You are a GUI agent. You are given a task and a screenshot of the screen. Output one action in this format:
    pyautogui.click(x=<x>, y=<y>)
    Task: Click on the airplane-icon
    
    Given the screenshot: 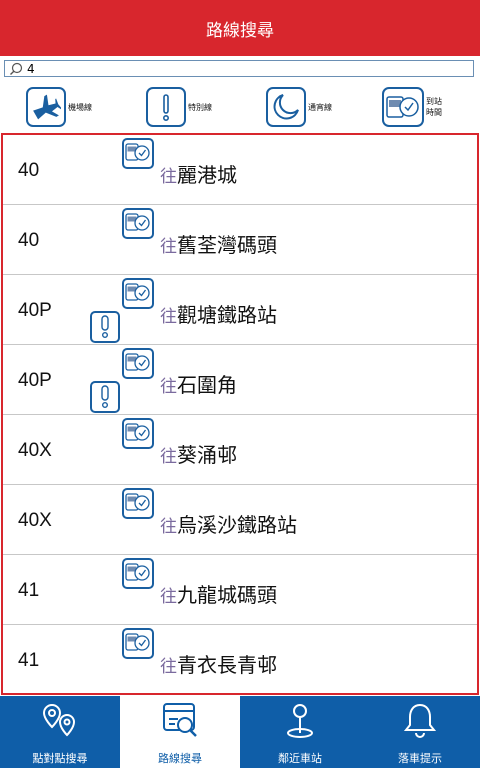 What is the action you would take?
    pyautogui.click(x=46, y=107)
    